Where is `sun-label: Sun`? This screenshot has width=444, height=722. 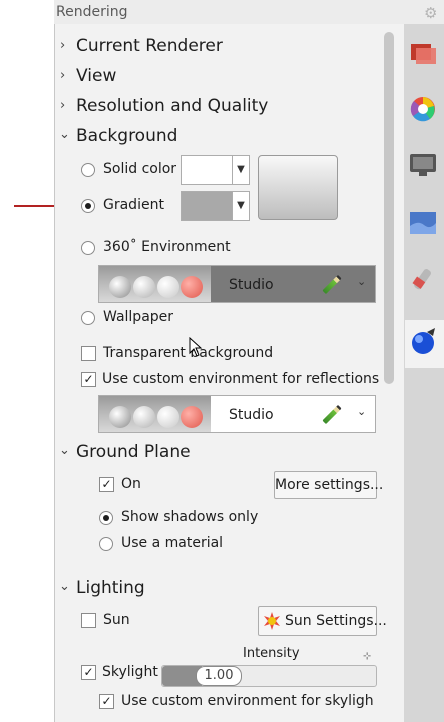 sun-label: Sun is located at coordinates (116, 620).